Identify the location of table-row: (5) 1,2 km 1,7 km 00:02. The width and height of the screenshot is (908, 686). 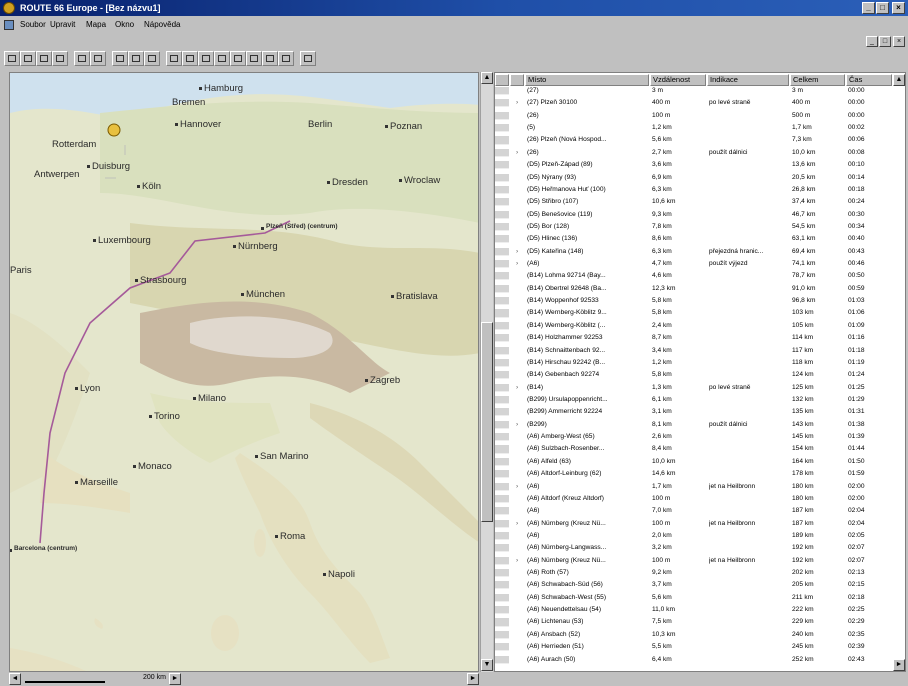
(700, 128).